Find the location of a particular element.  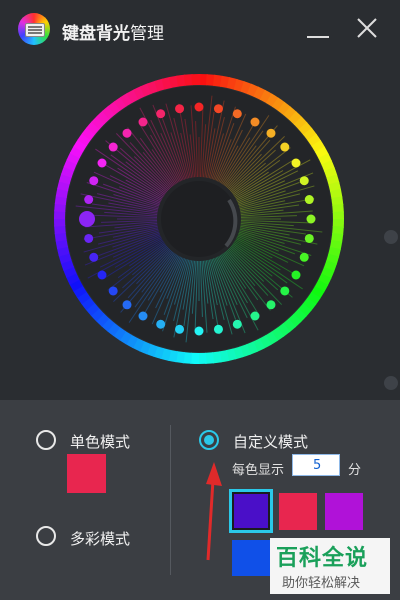

window-title-bold: 键盘背光 is located at coordinates (96, 34).